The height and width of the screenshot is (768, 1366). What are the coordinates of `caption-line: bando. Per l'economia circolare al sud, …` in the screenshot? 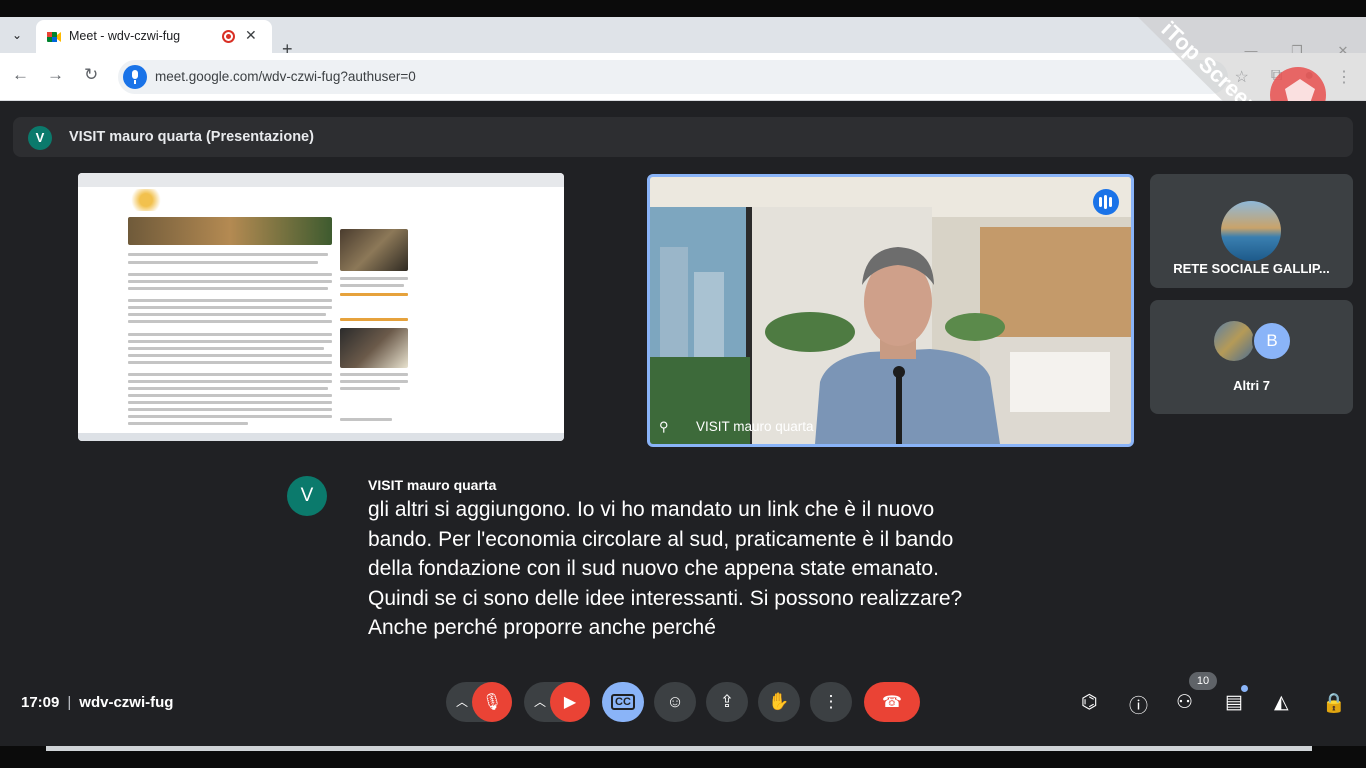 It's located at (661, 539).